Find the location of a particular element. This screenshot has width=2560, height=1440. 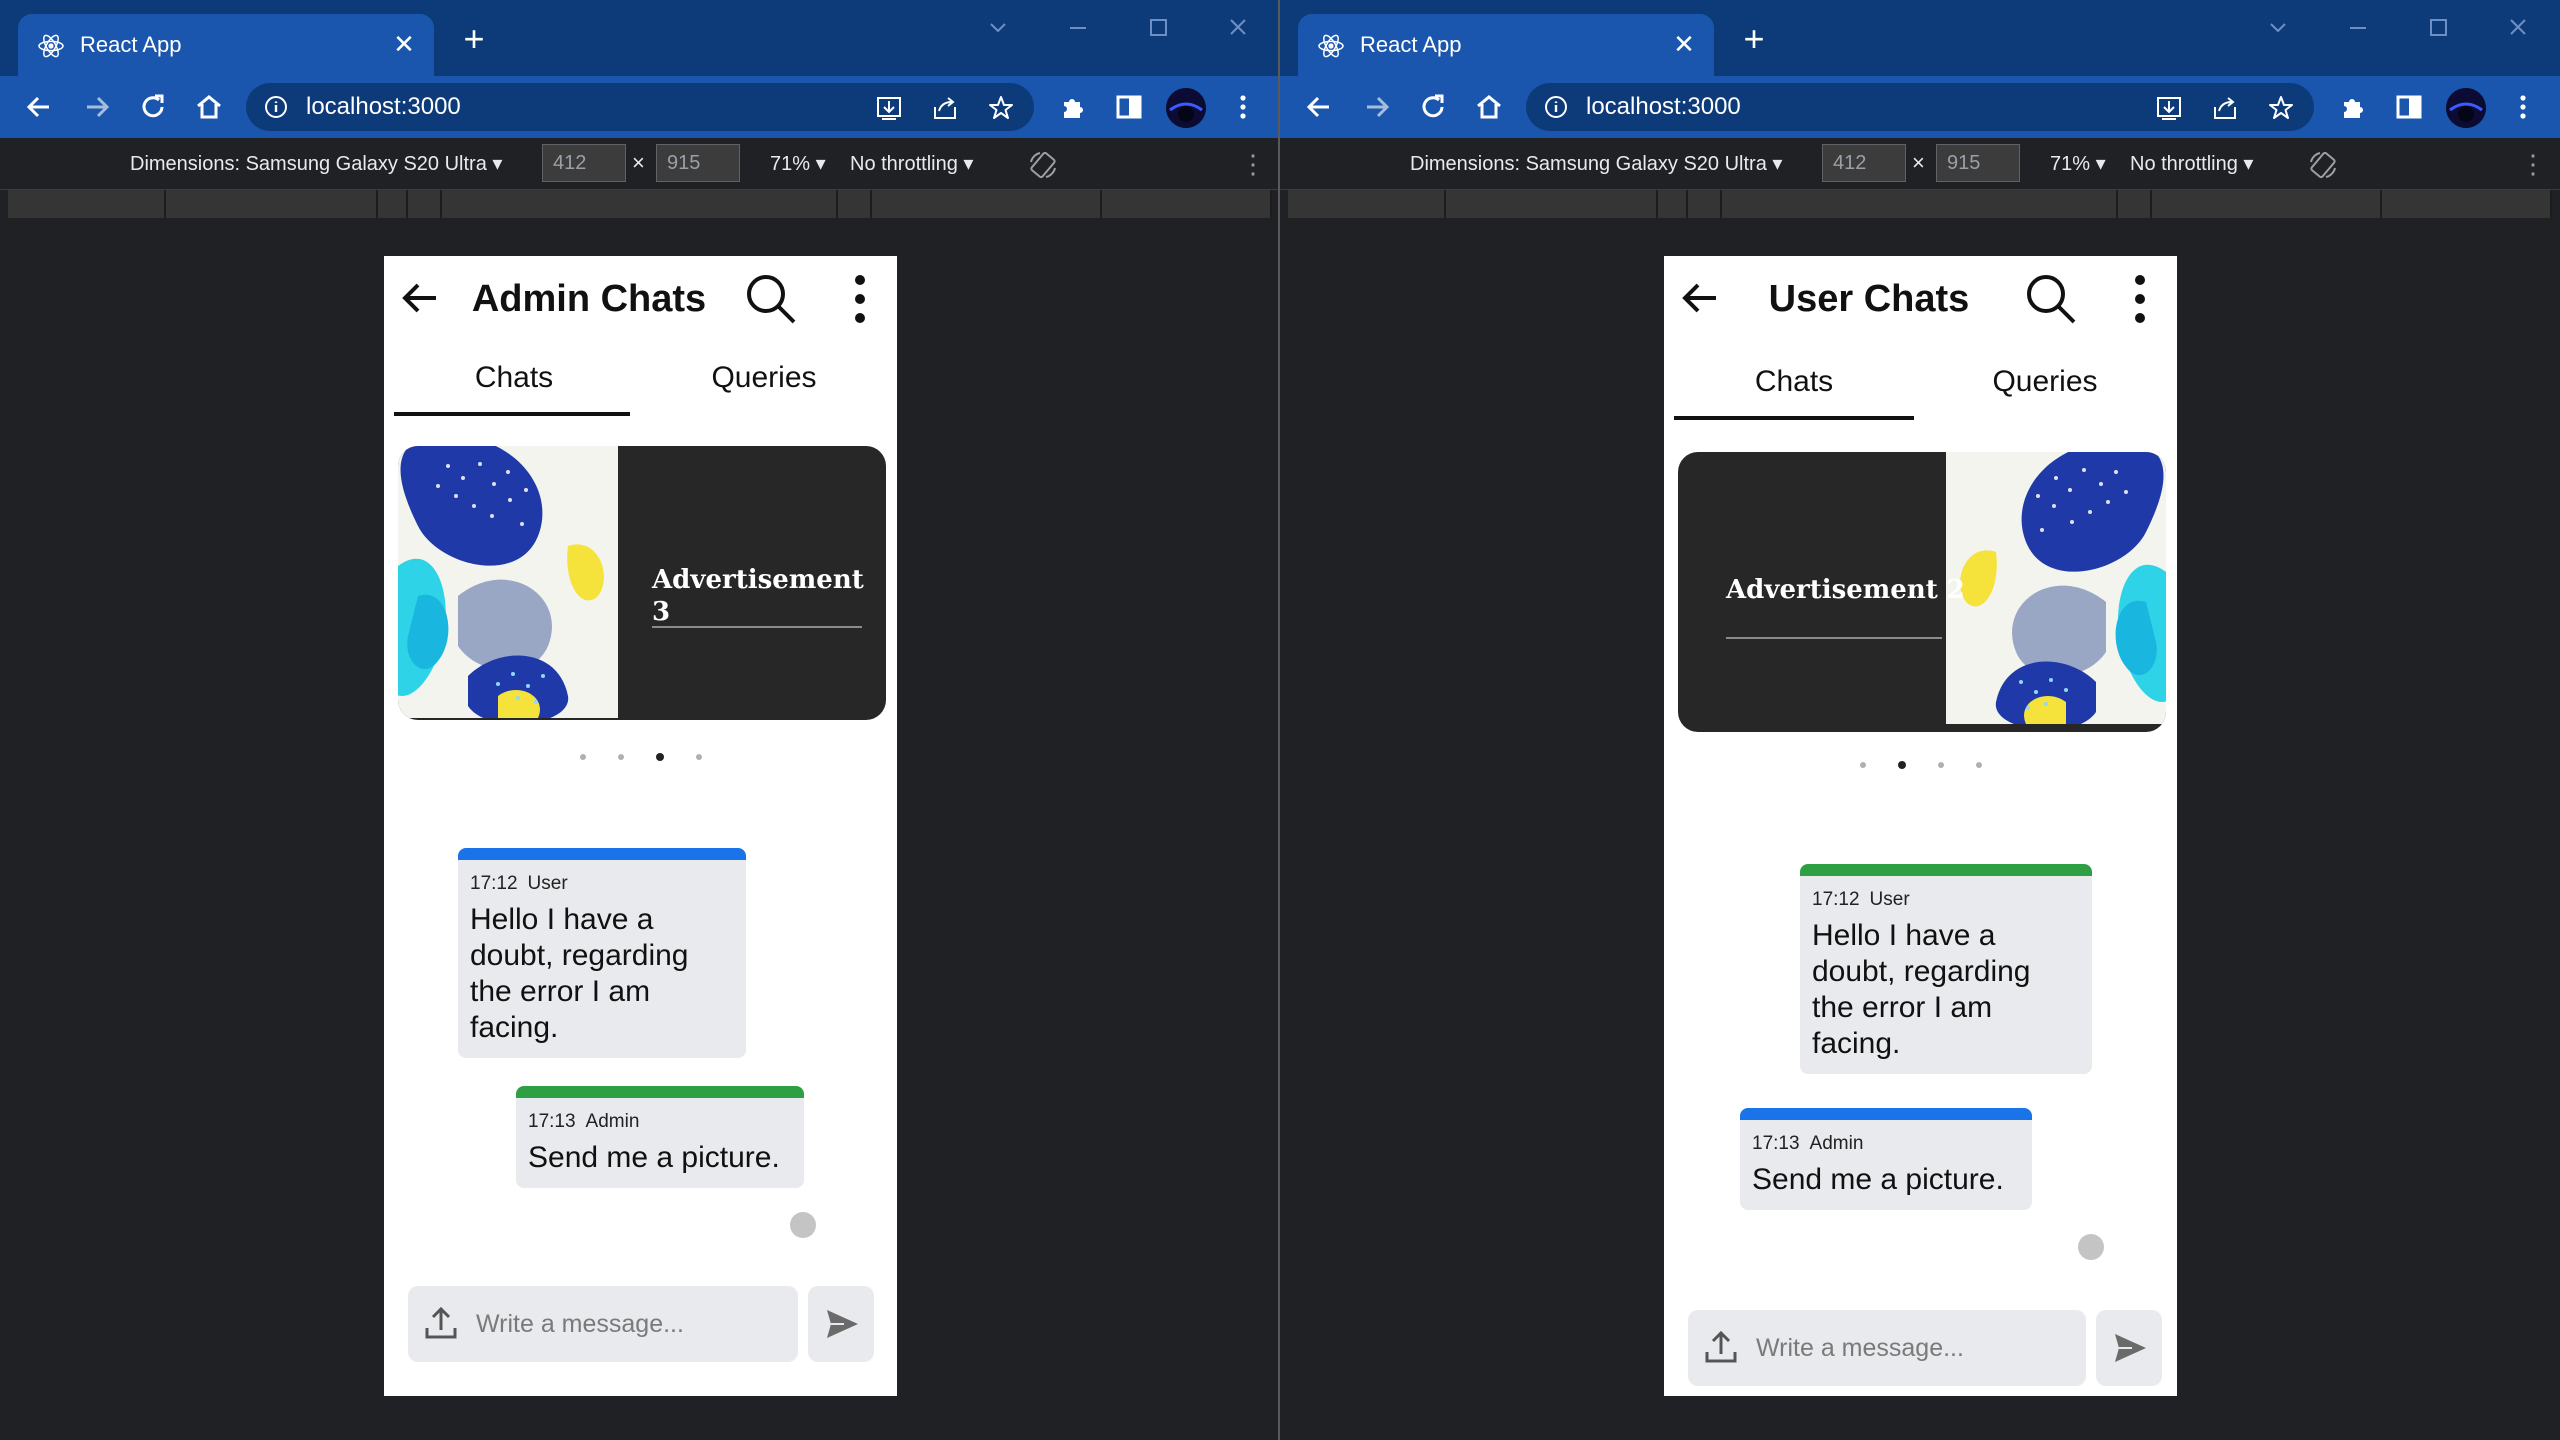

abstract-art-image is located at coordinates (508, 582).